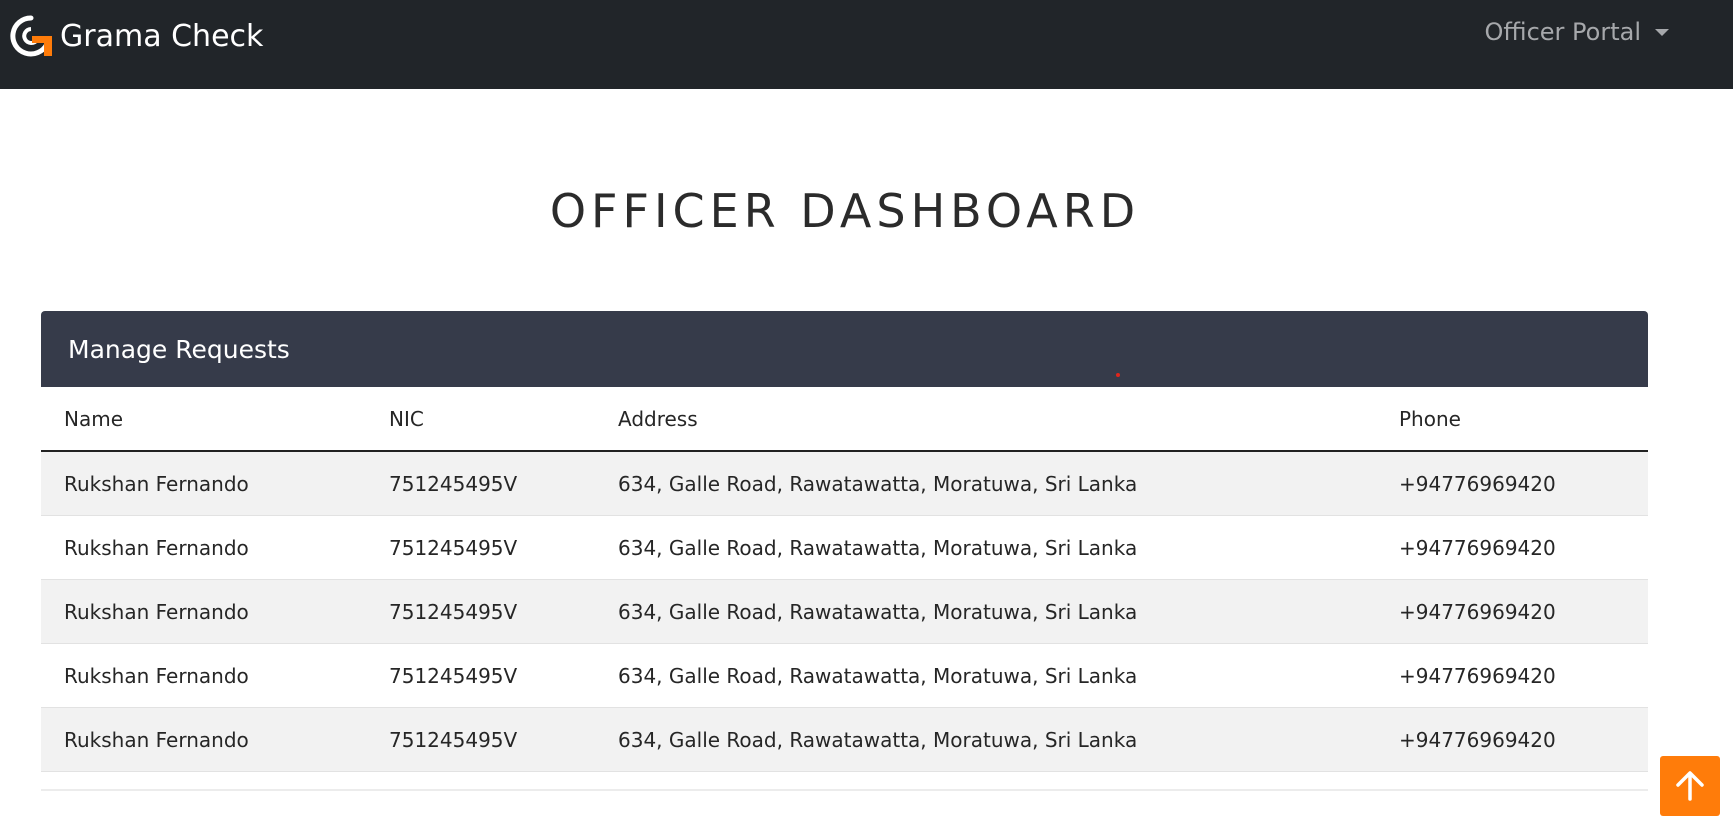 This screenshot has height=827, width=1733. I want to click on table-header-row: Name NIC Address Phone, so click(844, 419).